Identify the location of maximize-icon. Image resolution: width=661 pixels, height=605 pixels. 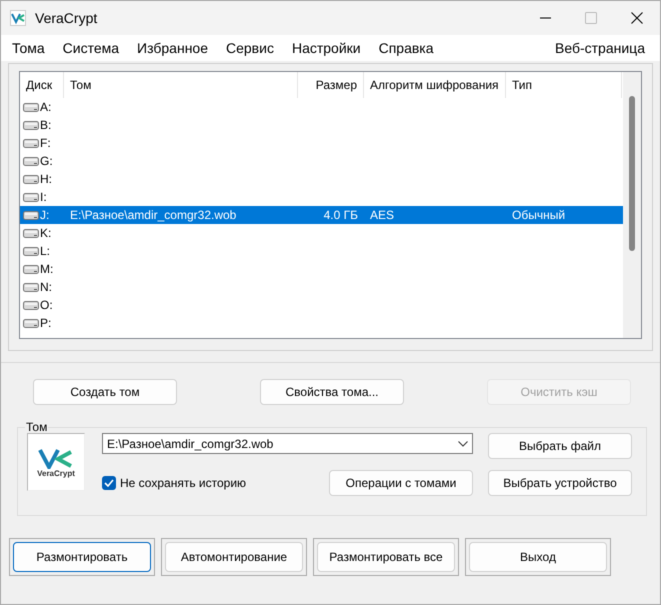
(591, 18).